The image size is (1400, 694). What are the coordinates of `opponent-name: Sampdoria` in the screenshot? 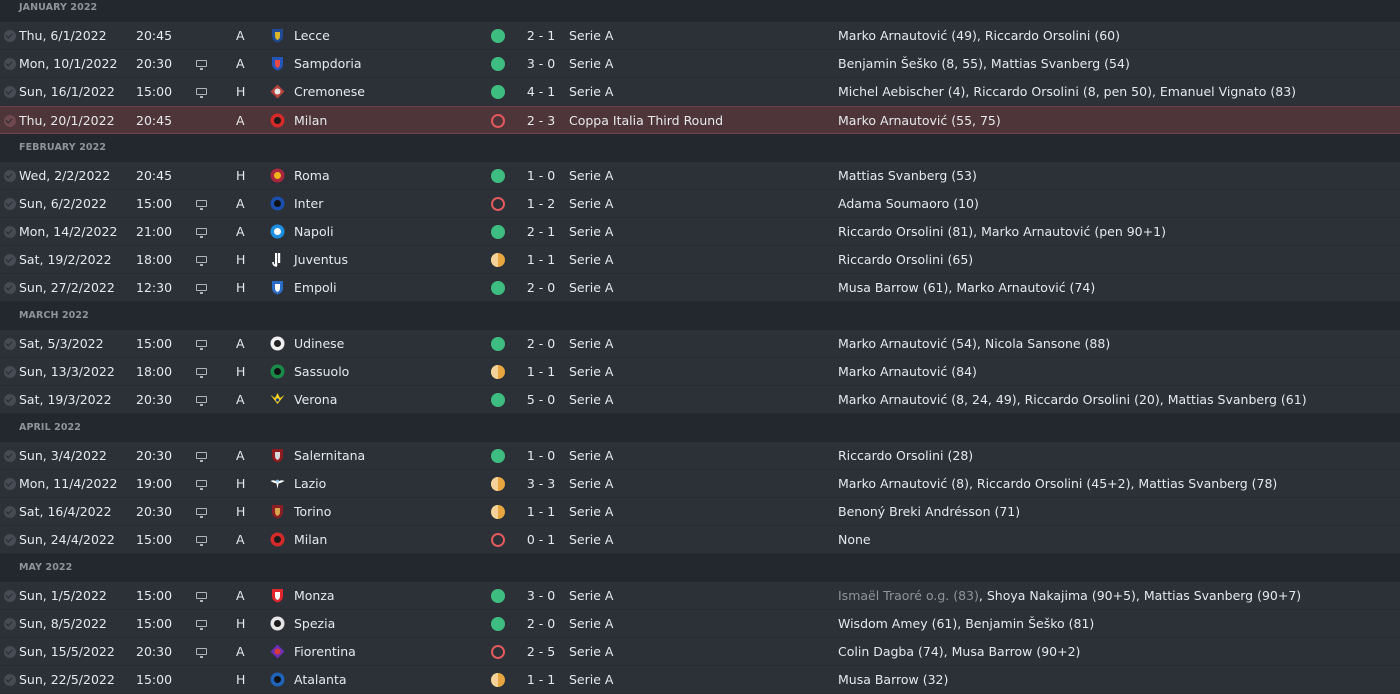 It's located at (328, 64).